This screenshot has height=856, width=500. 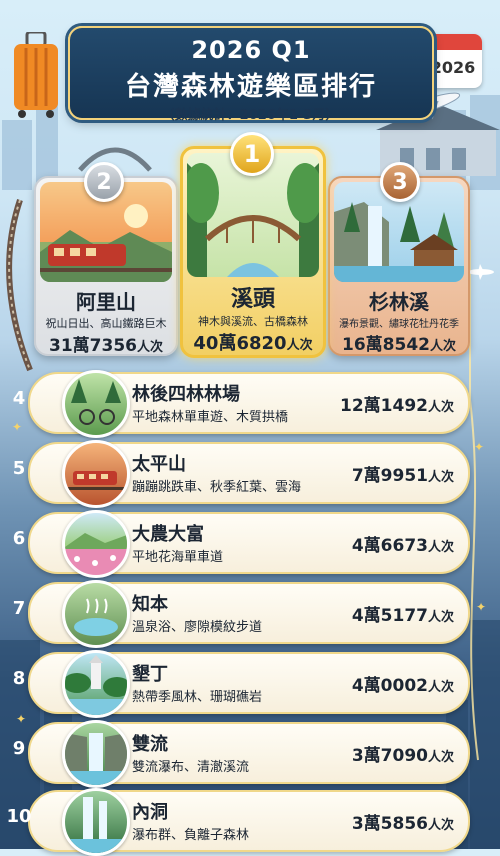 What do you see at coordinates (389, 546) in the screenshot?
I see `count-value: 4萬6673` at bounding box center [389, 546].